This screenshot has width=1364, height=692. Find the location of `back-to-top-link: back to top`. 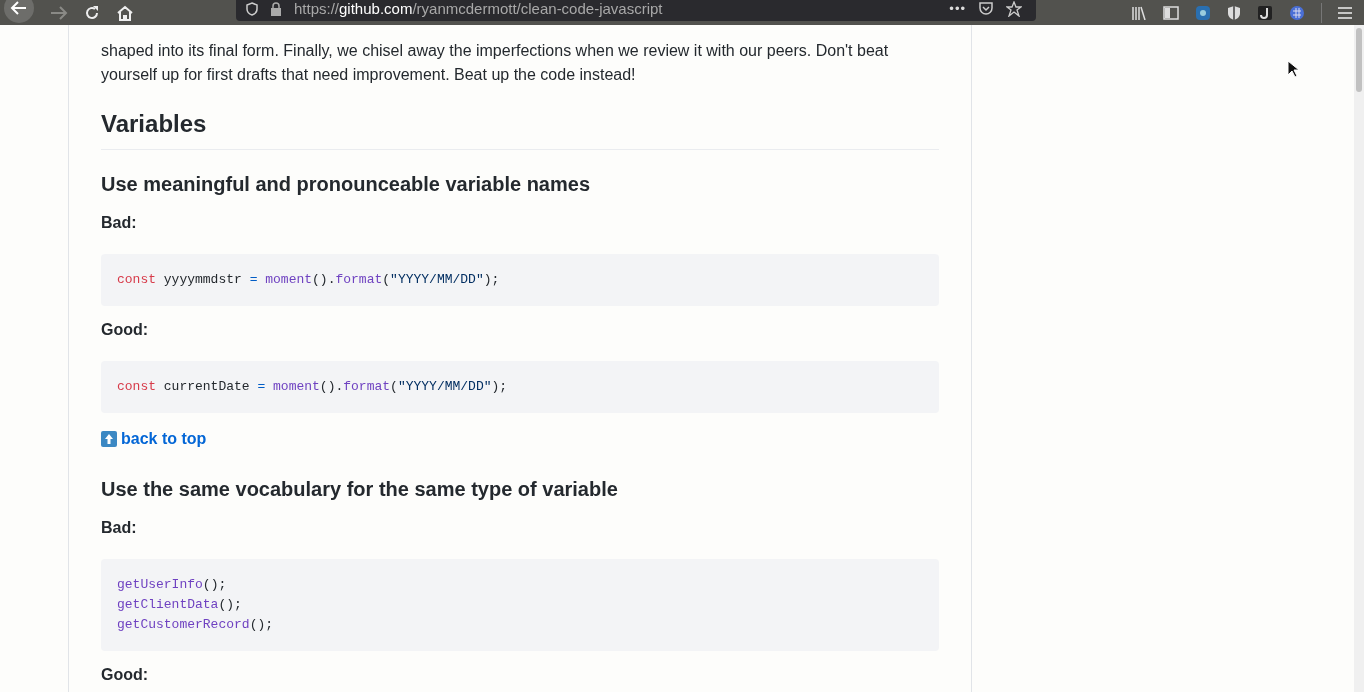

back-to-top-link: back to top is located at coordinates (164, 439).